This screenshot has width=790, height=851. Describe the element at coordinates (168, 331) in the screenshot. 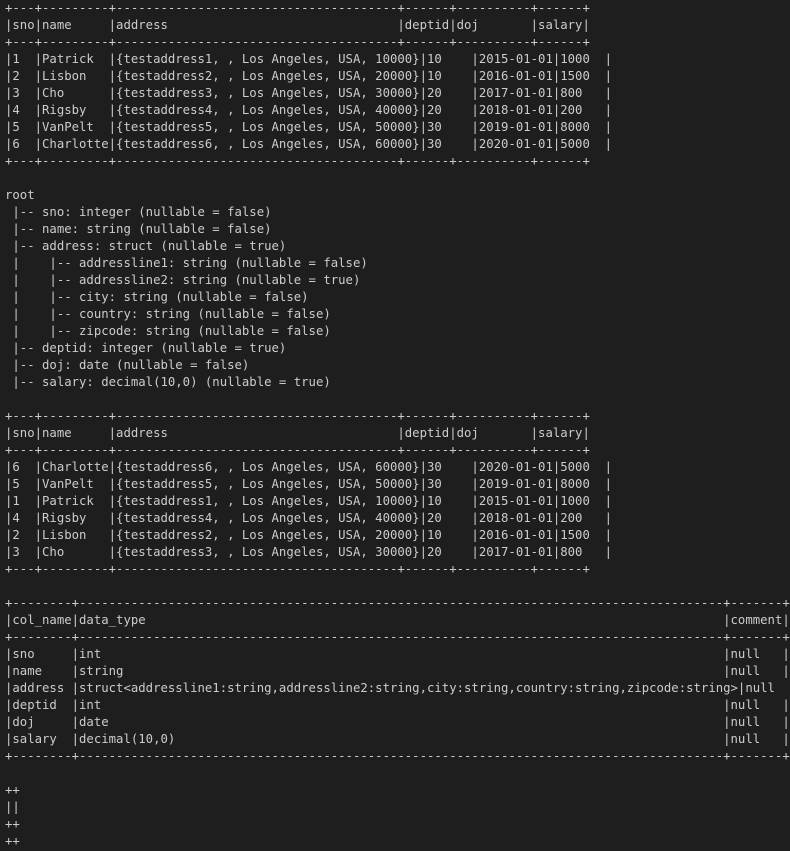

I see `console-line: | |-- zipcode: string (nullable = false)` at that location.